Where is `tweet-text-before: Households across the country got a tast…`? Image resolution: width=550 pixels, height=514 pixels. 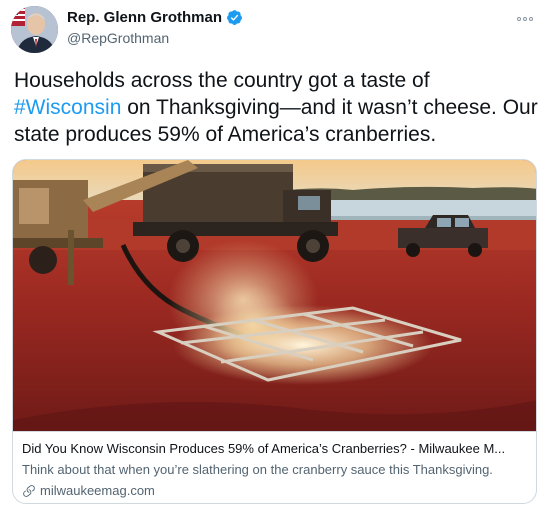 tweet-text-before: Households across the country got a tast… is located at coordinates (222, 80).